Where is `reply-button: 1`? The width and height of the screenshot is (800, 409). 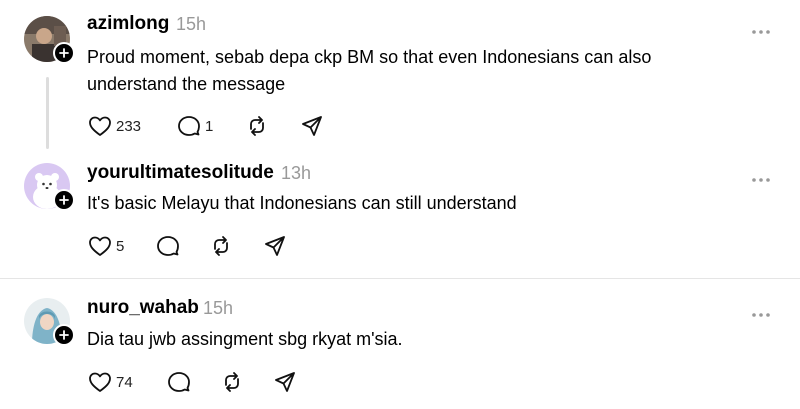 reply-button: 1 is located at coordinates (195, 126).